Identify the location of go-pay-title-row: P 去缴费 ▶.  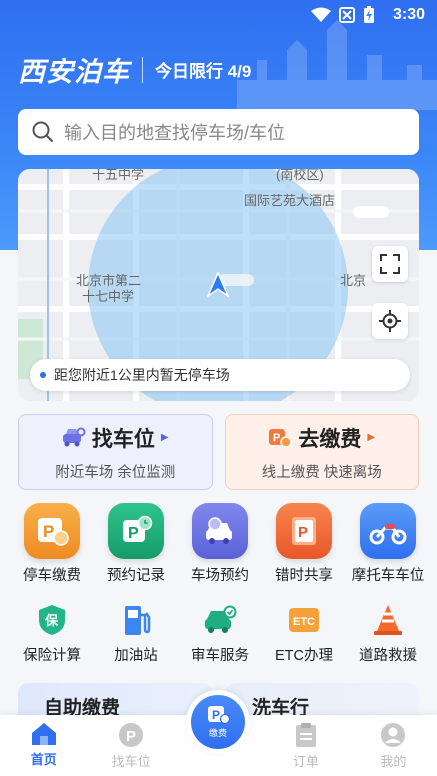
(321, 438).